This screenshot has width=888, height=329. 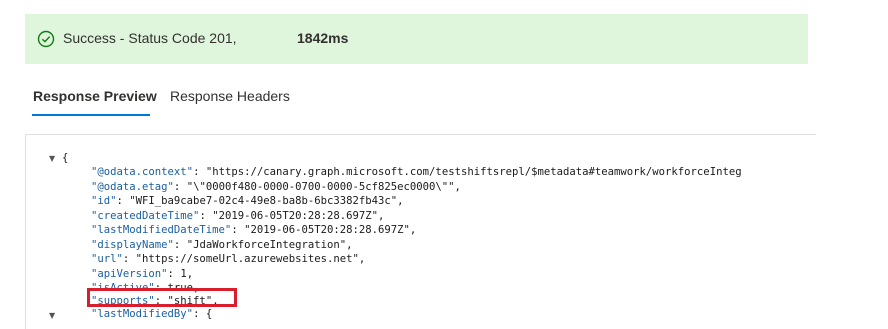 I want to click on status-banner: Success - Status Code 201, 1842ms, so click(x=416, y=39).